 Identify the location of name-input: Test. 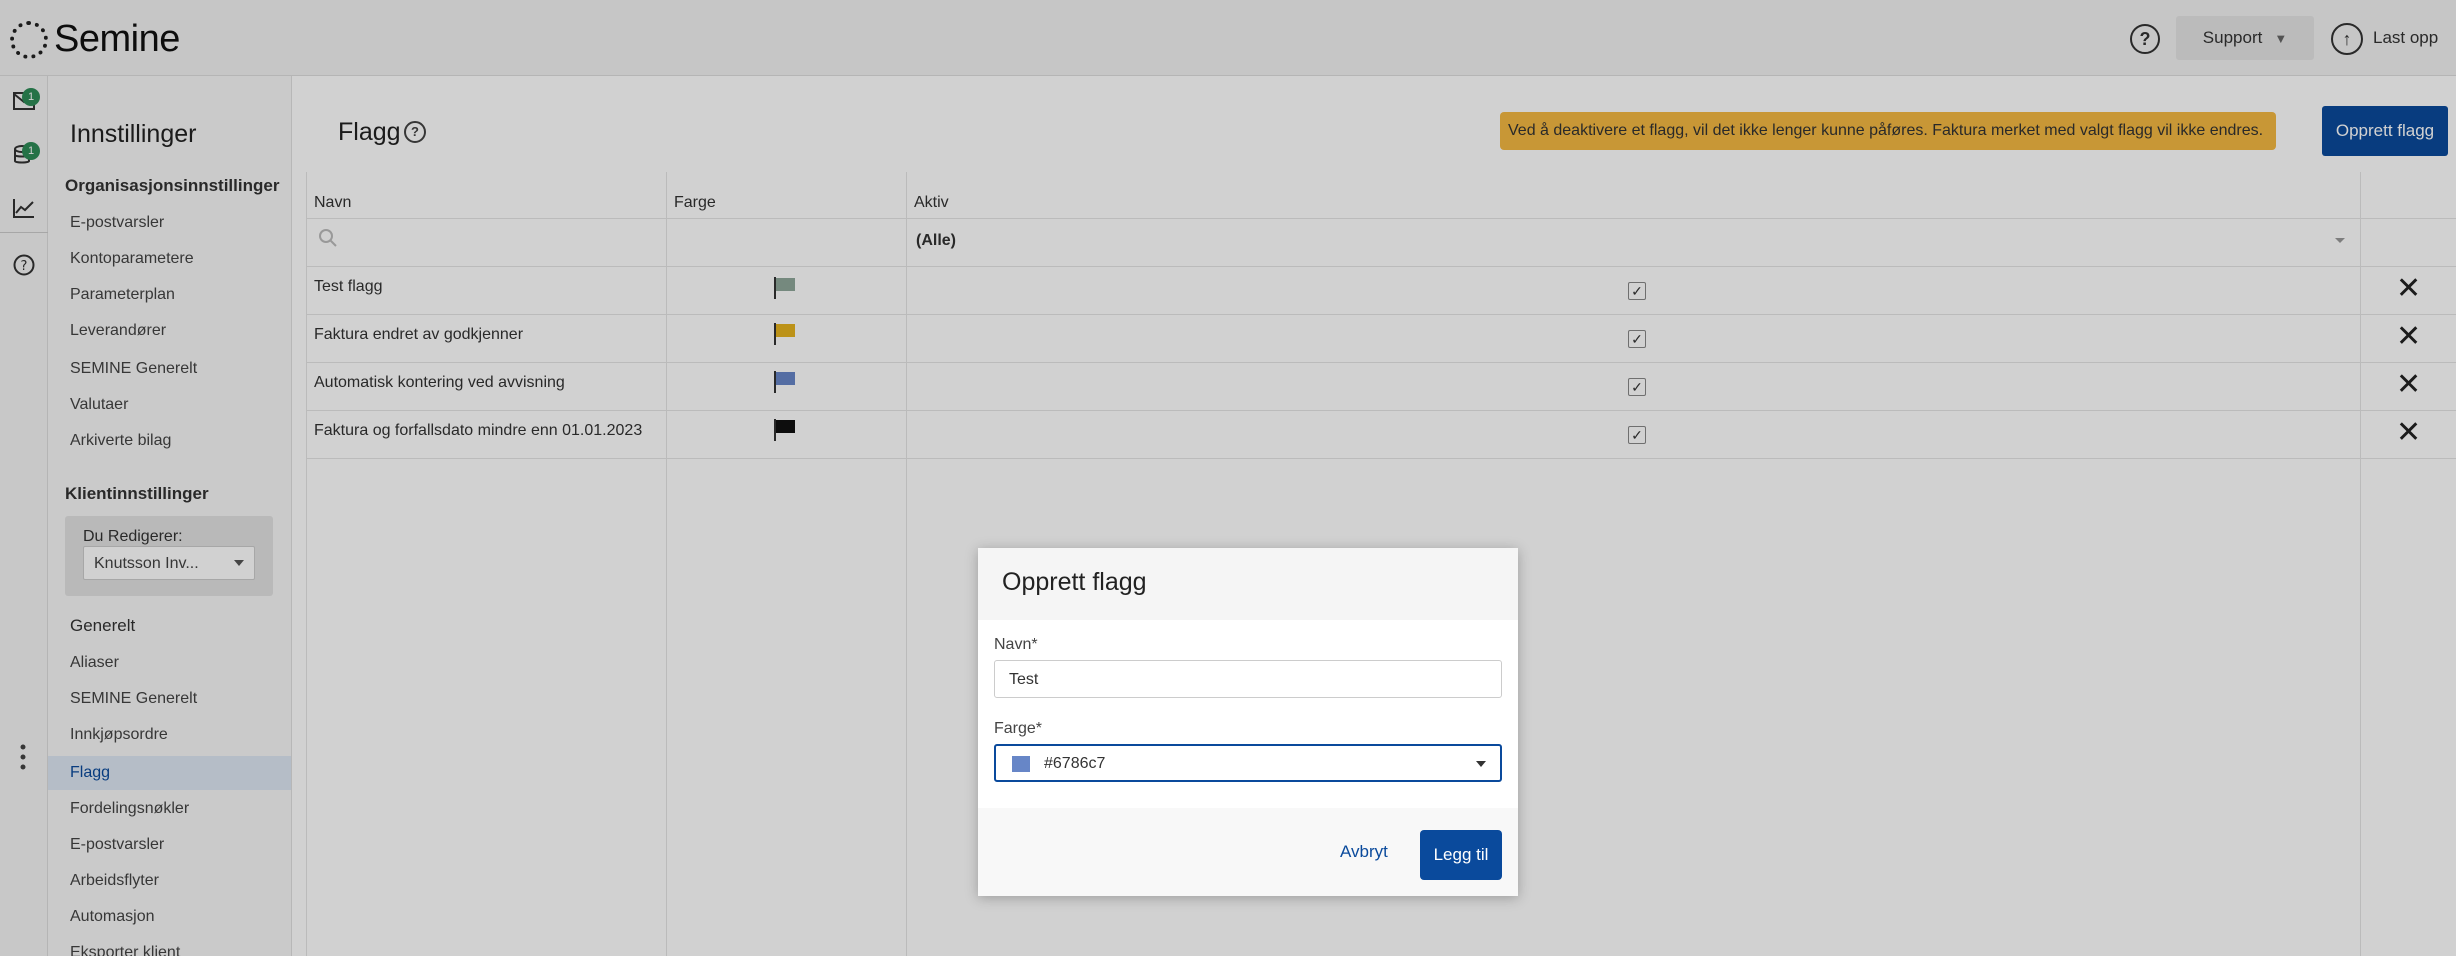
(1248, 679).